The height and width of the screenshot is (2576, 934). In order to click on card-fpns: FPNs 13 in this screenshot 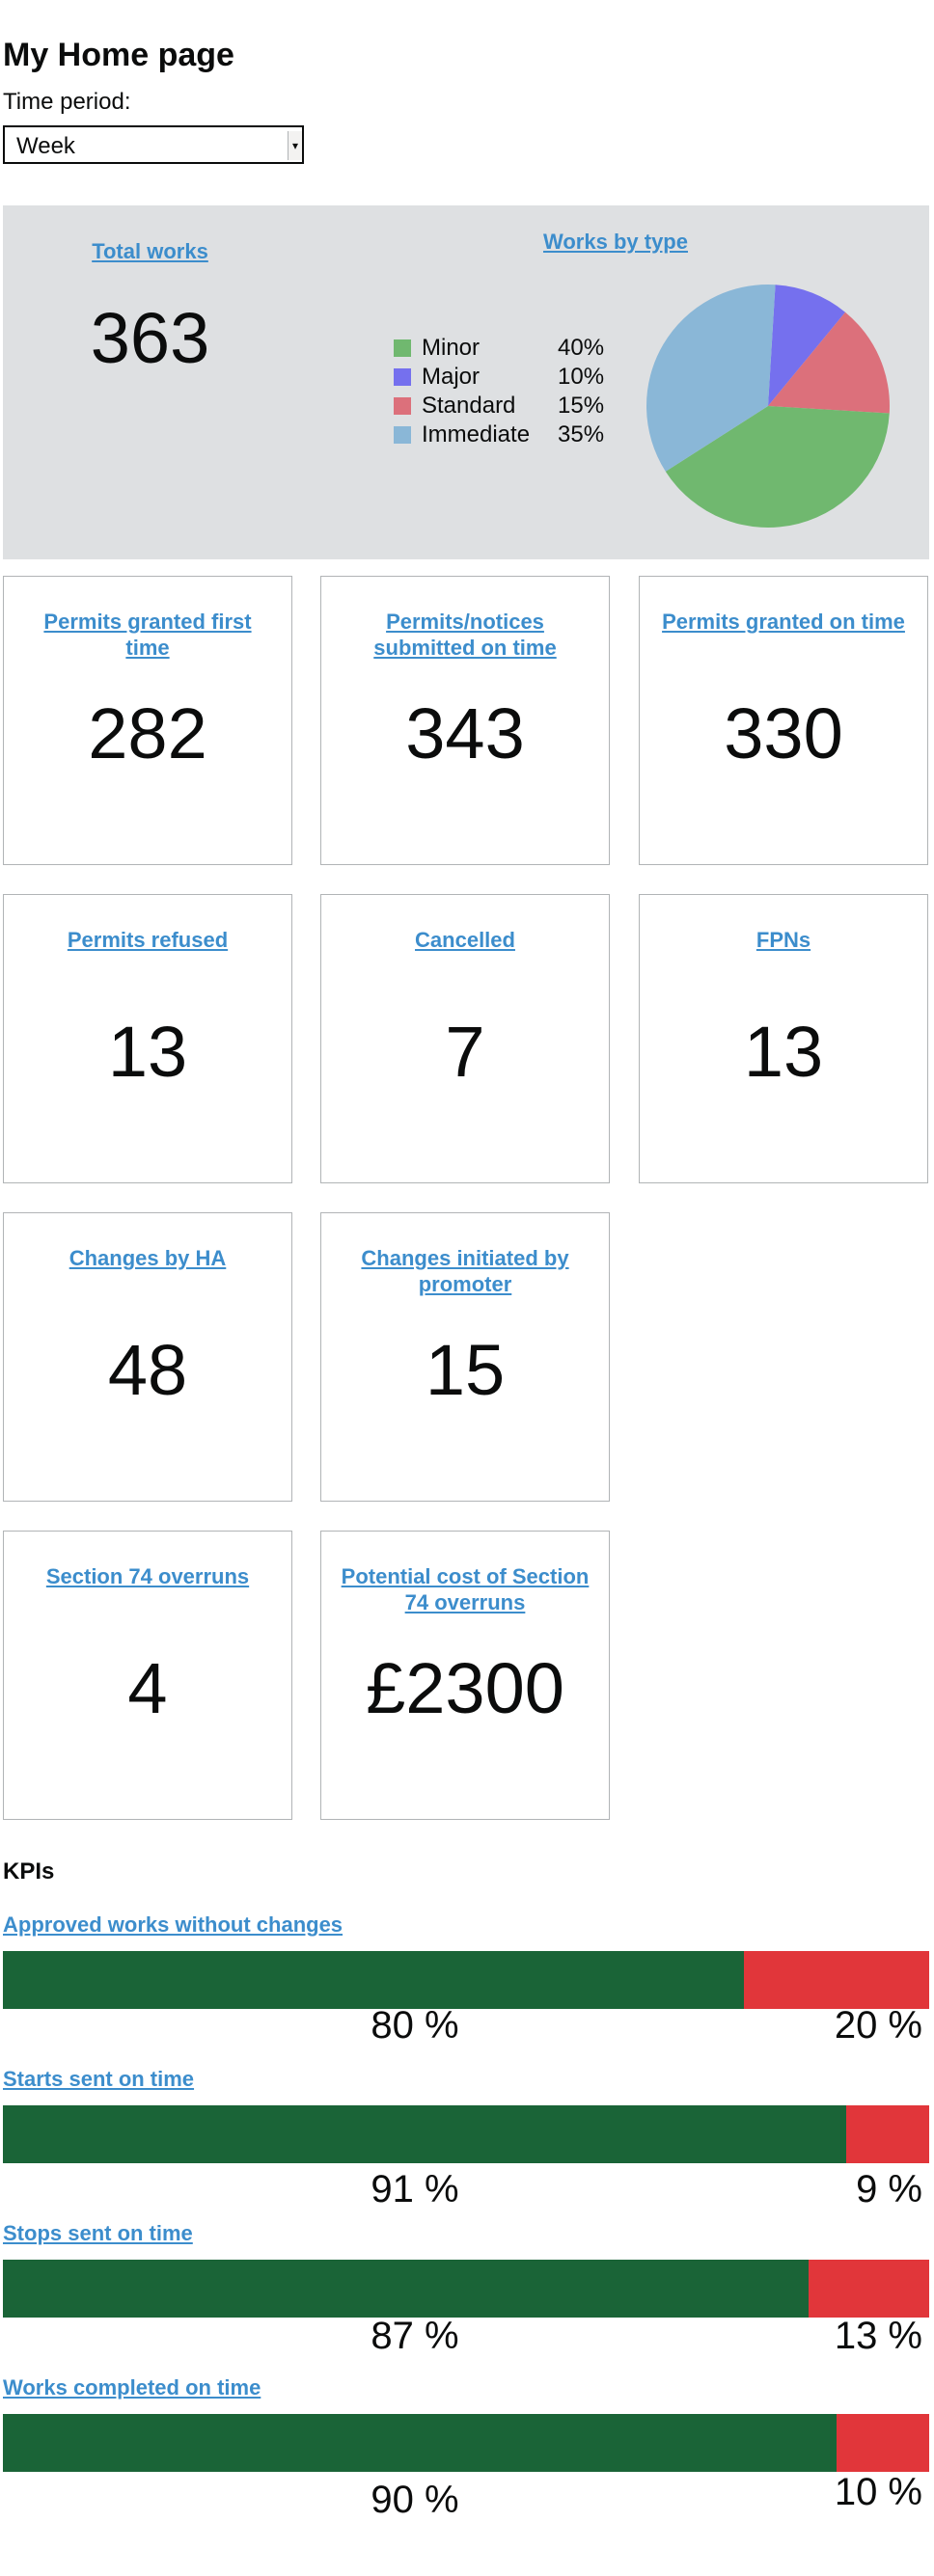, I will do `click(783, 1038)`.